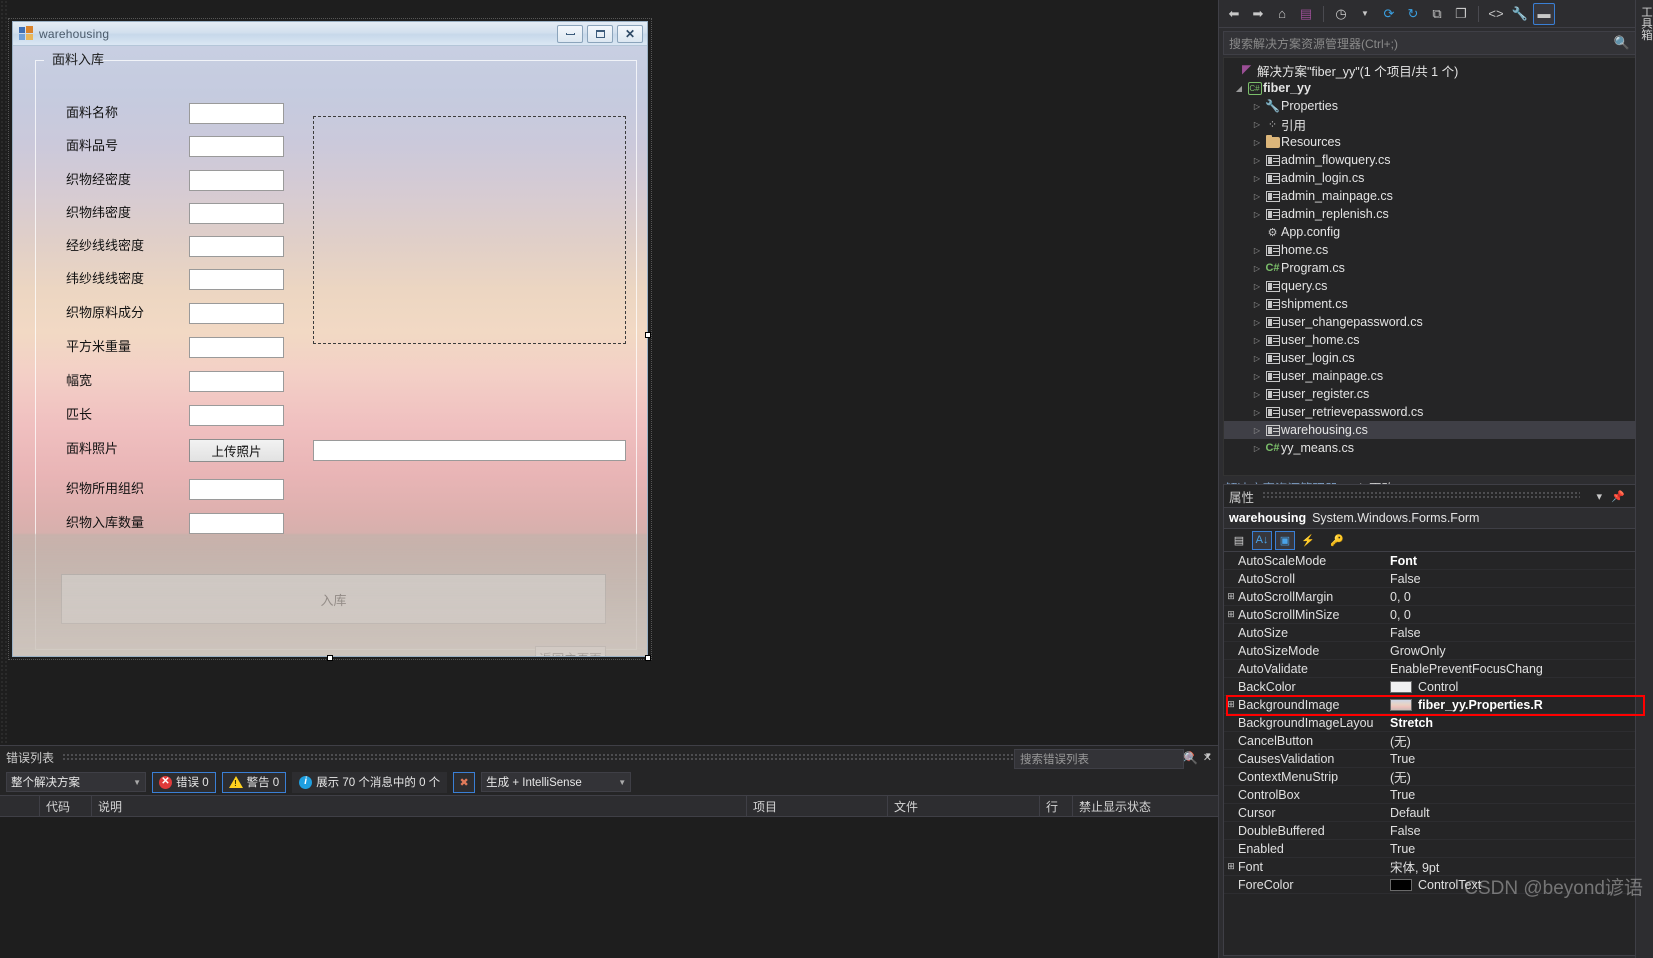 This screenshot has height=958, width=1653. Describe the element at coordinates (333, 599) in the screenshot. I see `submit-inbound-button: 入库` at that location.